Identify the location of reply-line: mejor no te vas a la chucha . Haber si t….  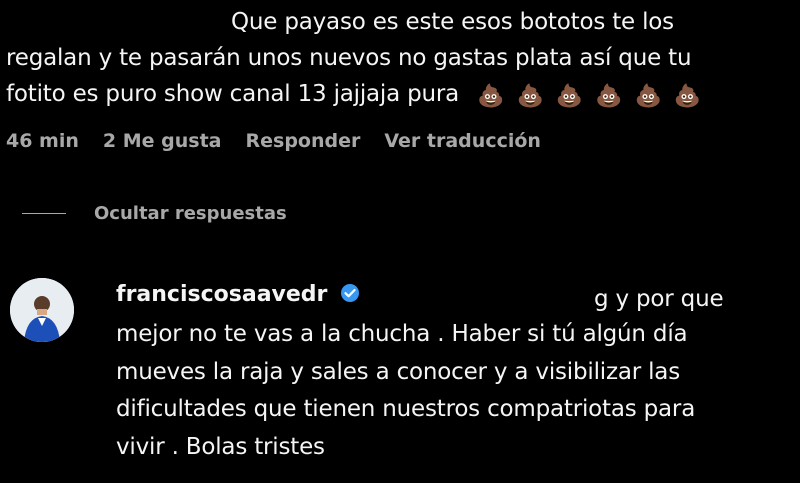
(402, 334).